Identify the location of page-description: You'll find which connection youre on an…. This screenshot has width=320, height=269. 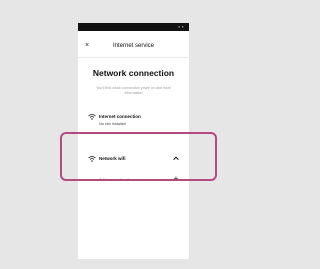
(133, 90).